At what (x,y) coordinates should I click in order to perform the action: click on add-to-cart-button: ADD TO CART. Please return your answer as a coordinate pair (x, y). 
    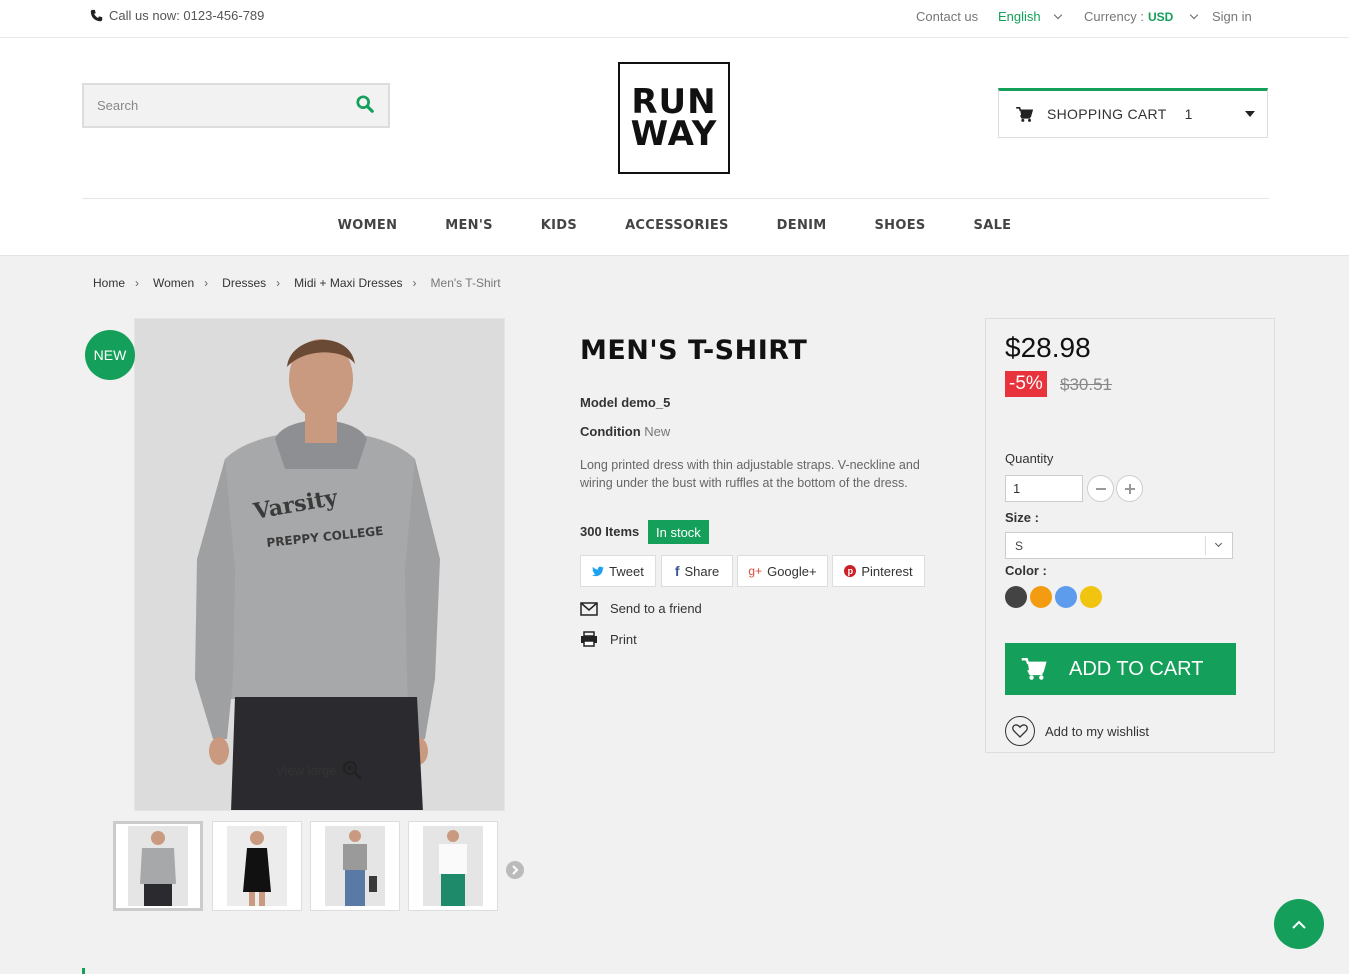
    Looking at the image, I should click on (1120, 669).